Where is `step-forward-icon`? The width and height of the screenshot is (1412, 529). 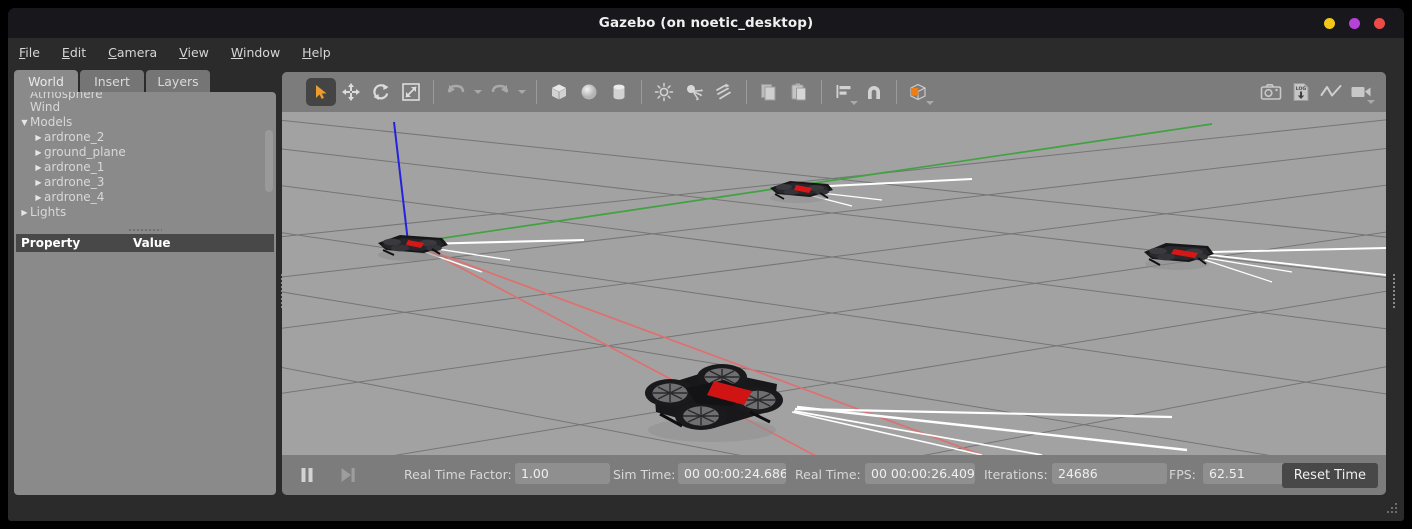
step-forward-icon is located at coordinates (348, 475).